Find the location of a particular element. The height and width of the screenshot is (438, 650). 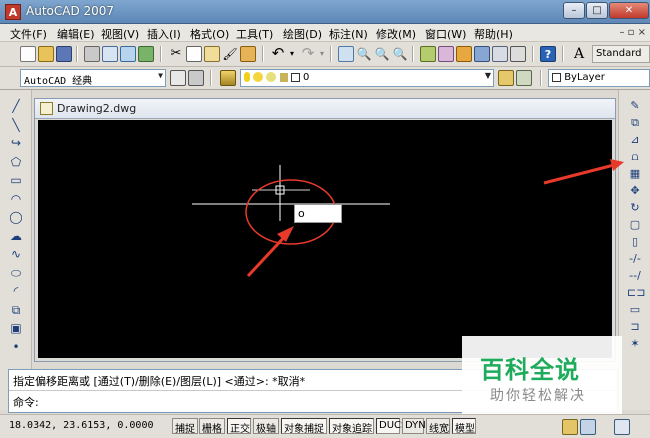

redo-dropdown-icon: ▾ is located at coordinates (328, 54).